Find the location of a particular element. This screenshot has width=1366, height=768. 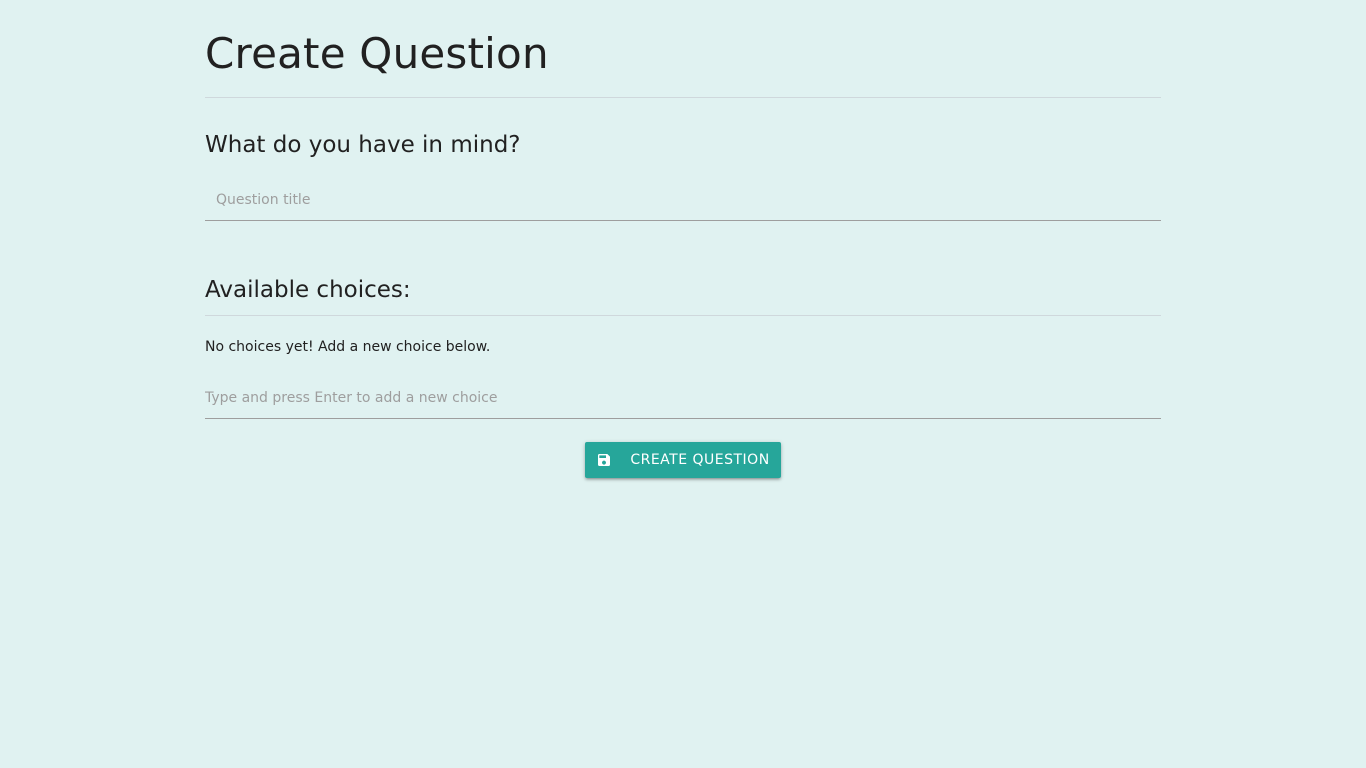

new-choice-field is located at coordinates (683, 398).